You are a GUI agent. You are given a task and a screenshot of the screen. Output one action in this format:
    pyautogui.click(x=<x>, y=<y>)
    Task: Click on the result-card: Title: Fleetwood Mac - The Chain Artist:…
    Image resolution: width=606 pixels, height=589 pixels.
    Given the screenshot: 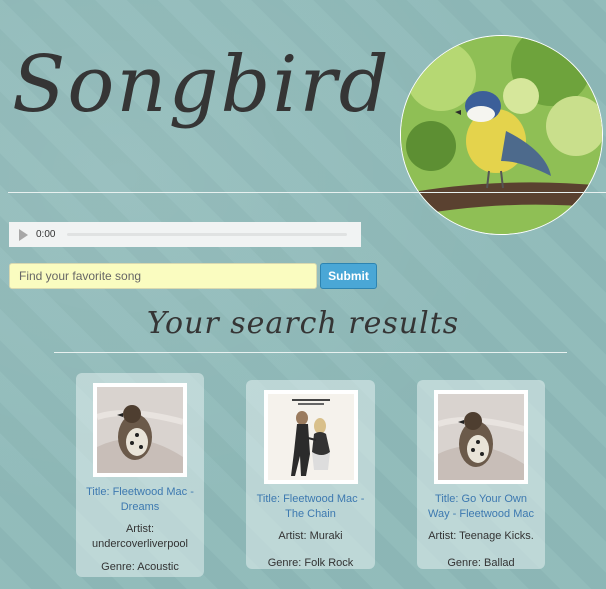 What is the action you would take?
    pyautogui.click(x=310, y=474)
    